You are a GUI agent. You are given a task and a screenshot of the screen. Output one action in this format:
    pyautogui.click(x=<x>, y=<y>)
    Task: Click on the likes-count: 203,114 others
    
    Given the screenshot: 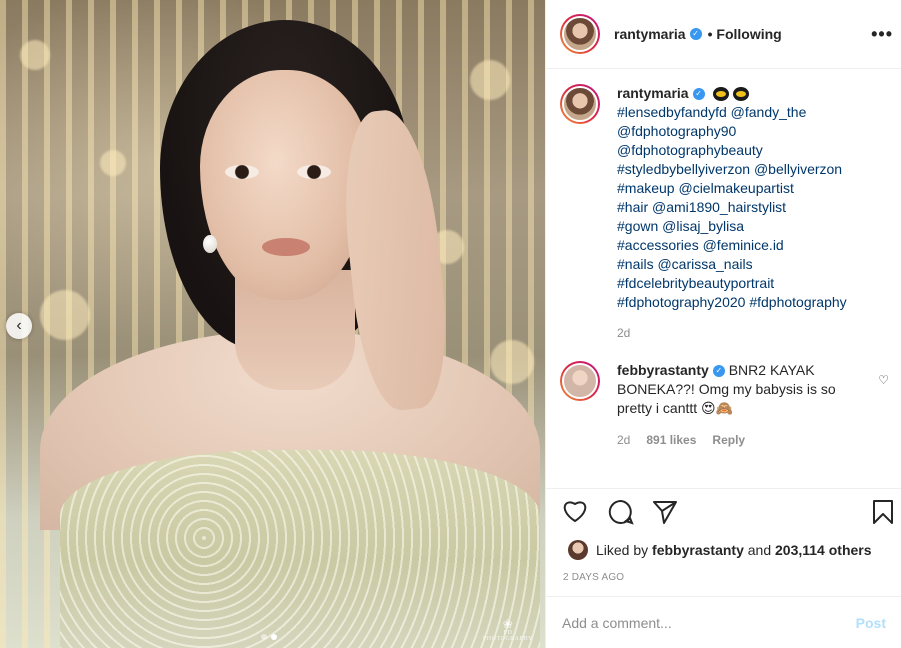 What is the action you would take?
    pyautogui.click(x=823, y=550)
    